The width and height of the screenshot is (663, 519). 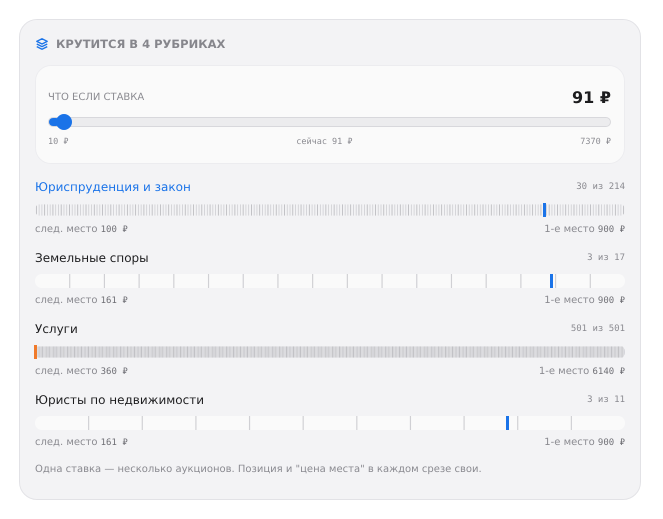 What do you see at coordinates (606, 258) in the screenshot?
I see `rank-text: 3 из 17` at bounding box center [606, 258].